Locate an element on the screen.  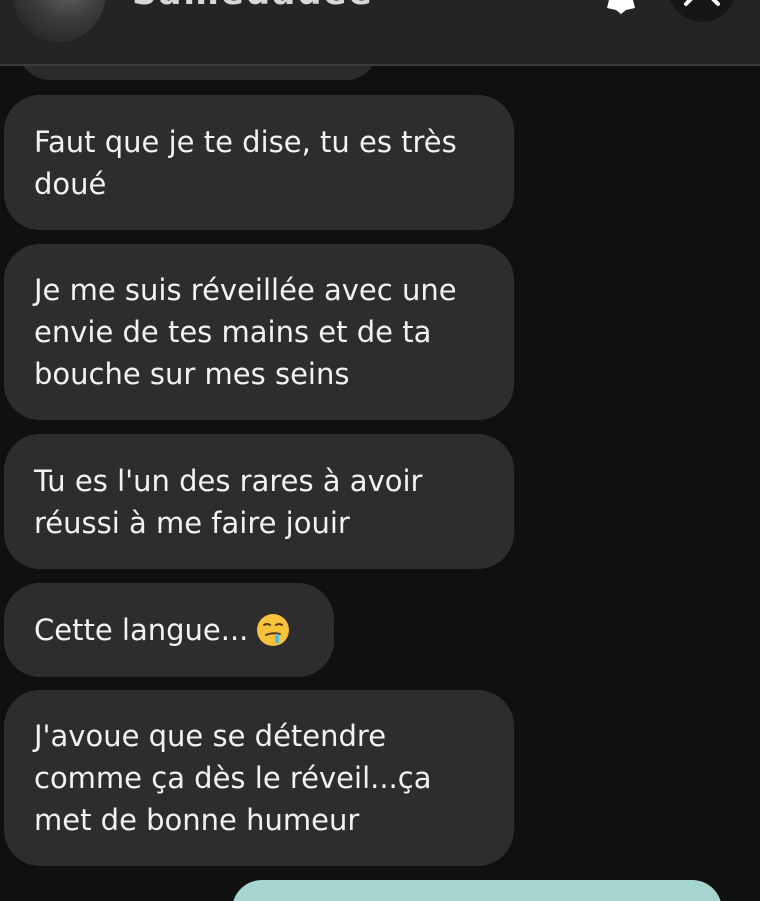
gear-icon is located at coordinates (621, 7).